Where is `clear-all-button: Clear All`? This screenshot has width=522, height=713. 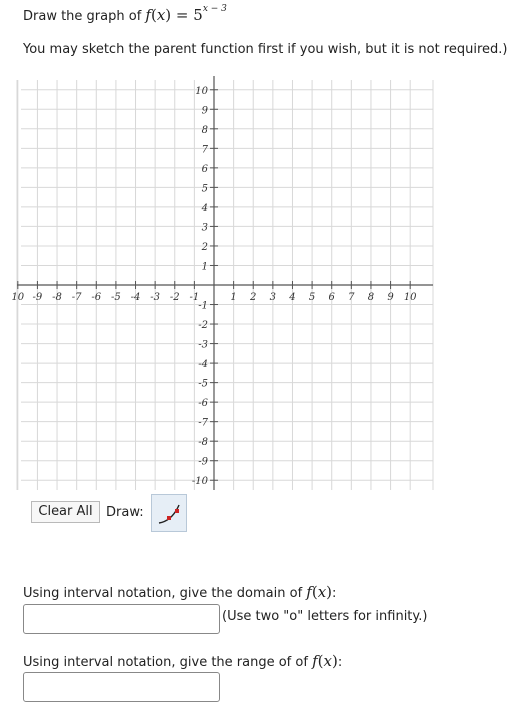
clear-all-button: Clear All is located at coordinates (65, 512).